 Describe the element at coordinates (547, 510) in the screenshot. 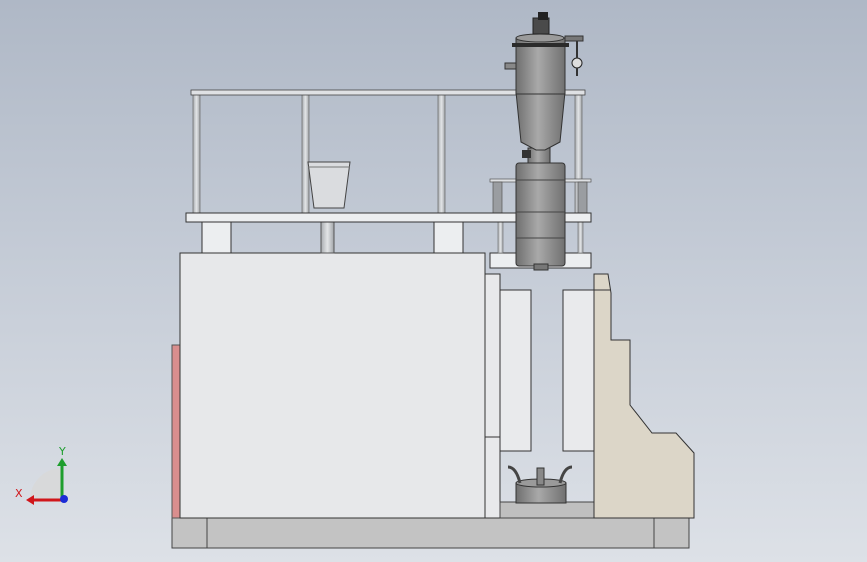

I see `lower-plate` at that location.